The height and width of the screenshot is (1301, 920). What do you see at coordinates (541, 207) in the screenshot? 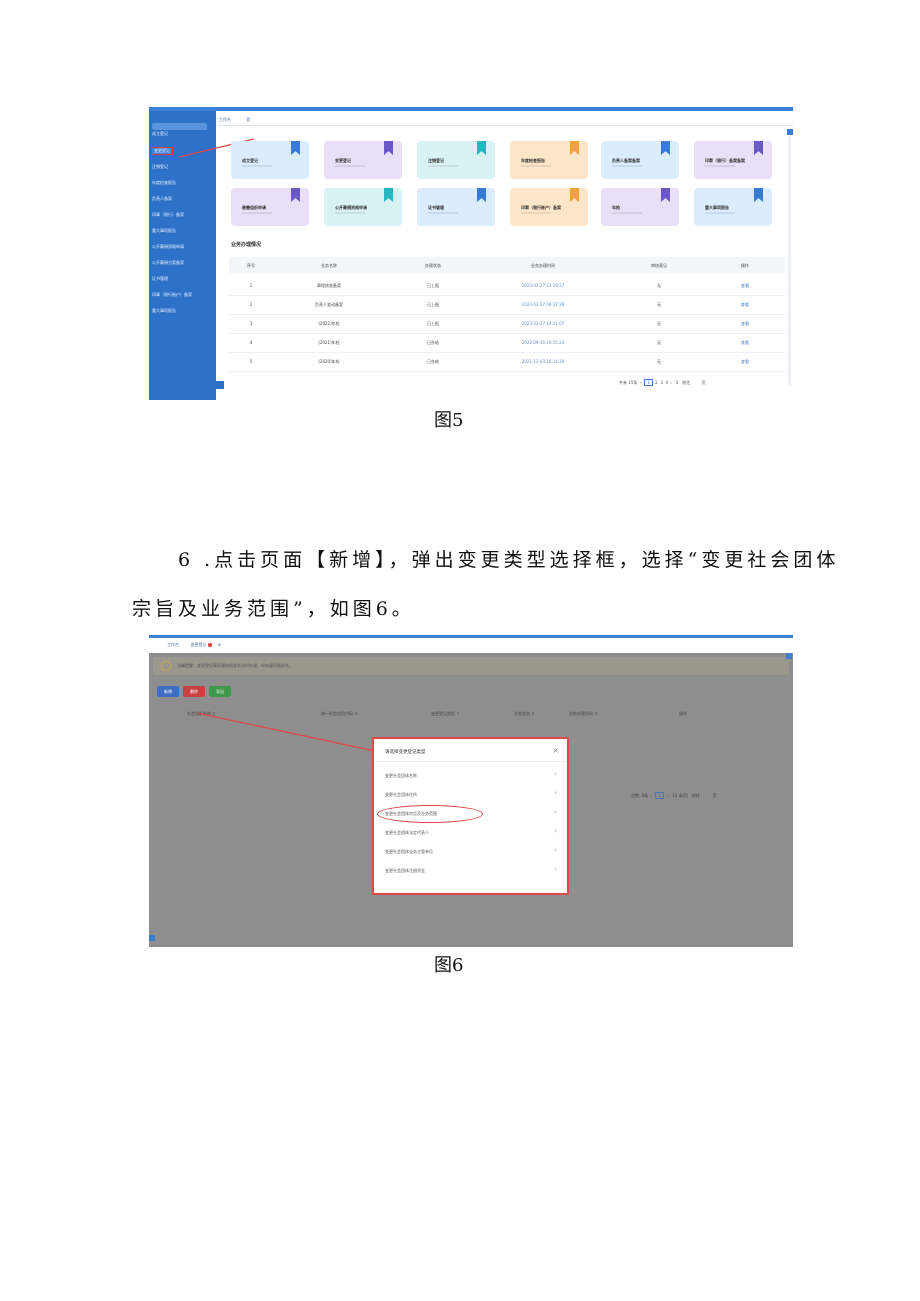
I see `service-card-label: 印章（银行账户）备案` at bounding box center [541, 207].